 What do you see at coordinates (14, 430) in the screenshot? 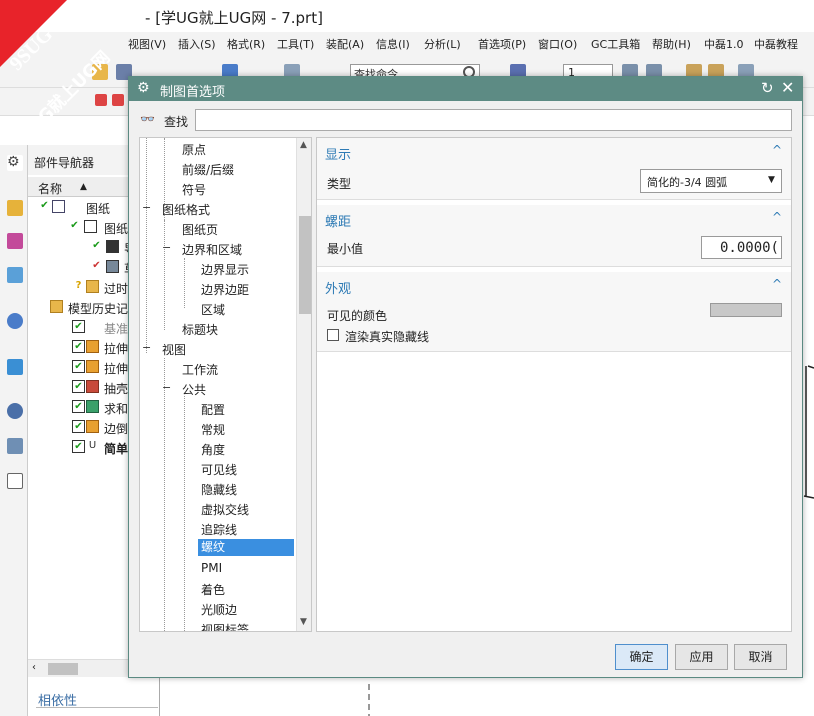
I see `resource-bar: ⚙` at bounding box center [14, 430].